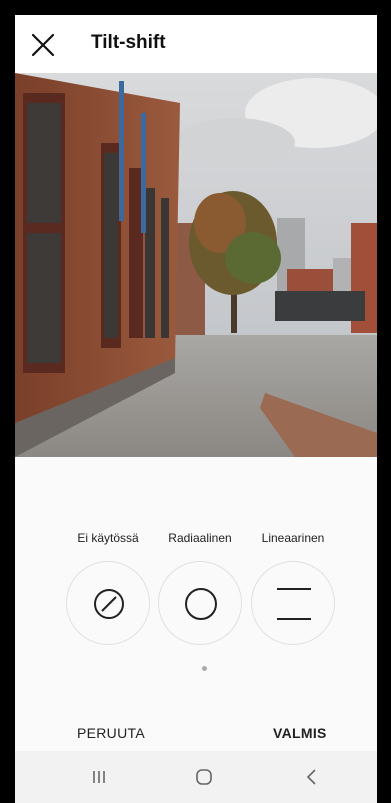 The image size is (391, 803). Describe the element at coordinates (293, 538) in the screenshot. I see `tool-linear-label: Lineaarinen` at that location.